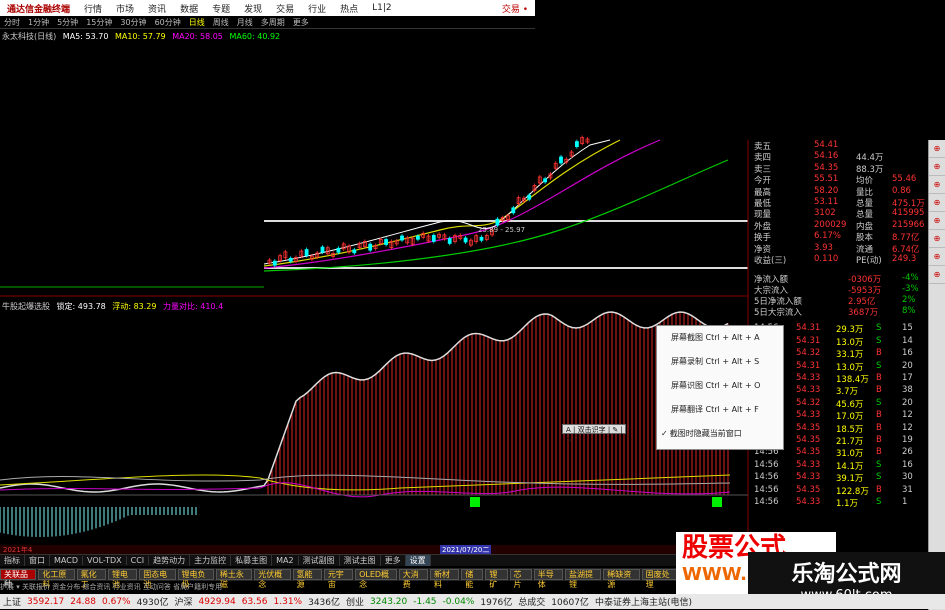  What do you see at coordinates (808, 365) in the screenshot?
I see `tick-price: 54.31` at bounding box center [808, 365].